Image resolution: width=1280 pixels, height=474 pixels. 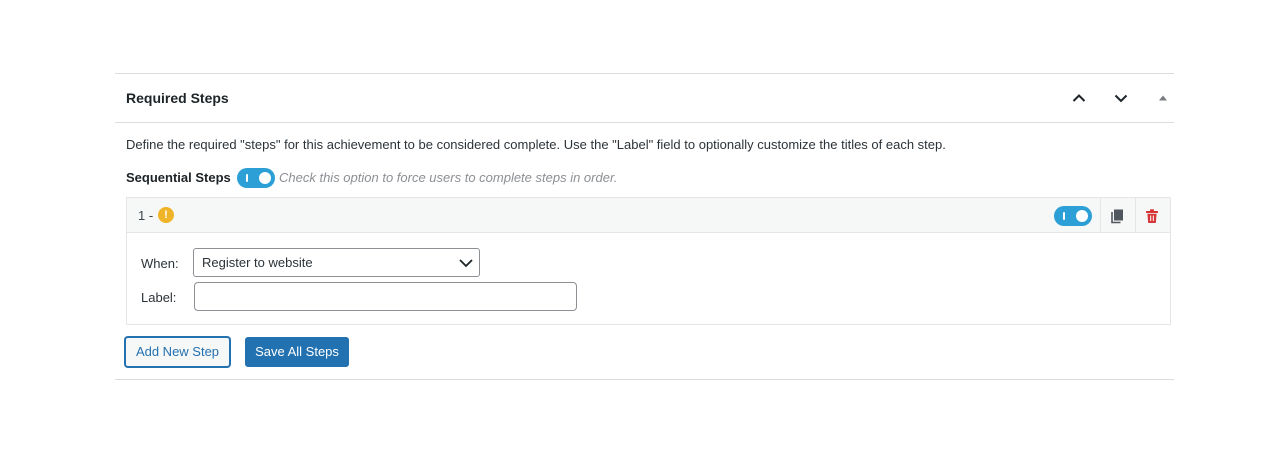 I want to click on chevron-up-icon, so click(x=1079, y=98).